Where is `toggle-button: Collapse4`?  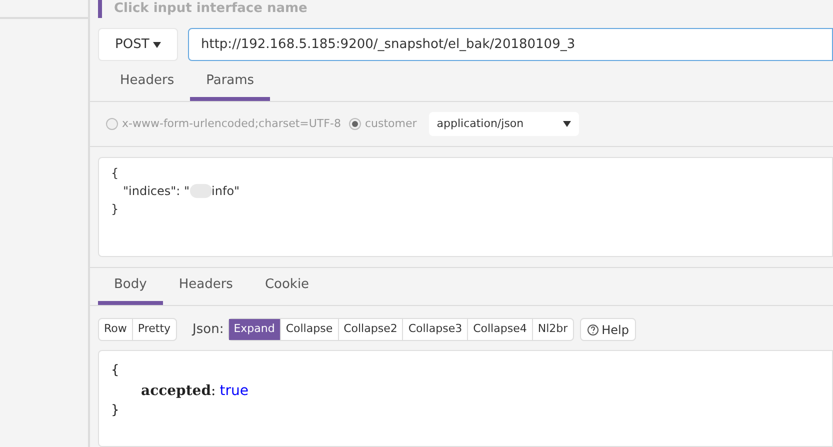
toggle-button: Collapse4 is located at coordinates (500, 329).